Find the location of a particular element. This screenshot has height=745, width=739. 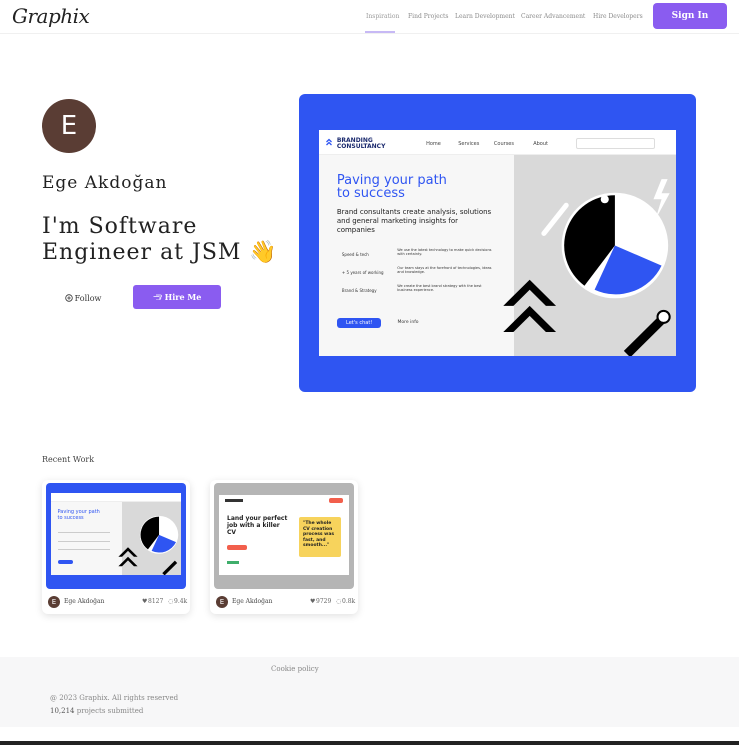

mockup-cta-button: Let's chat! is located at coordinates (359, 322).